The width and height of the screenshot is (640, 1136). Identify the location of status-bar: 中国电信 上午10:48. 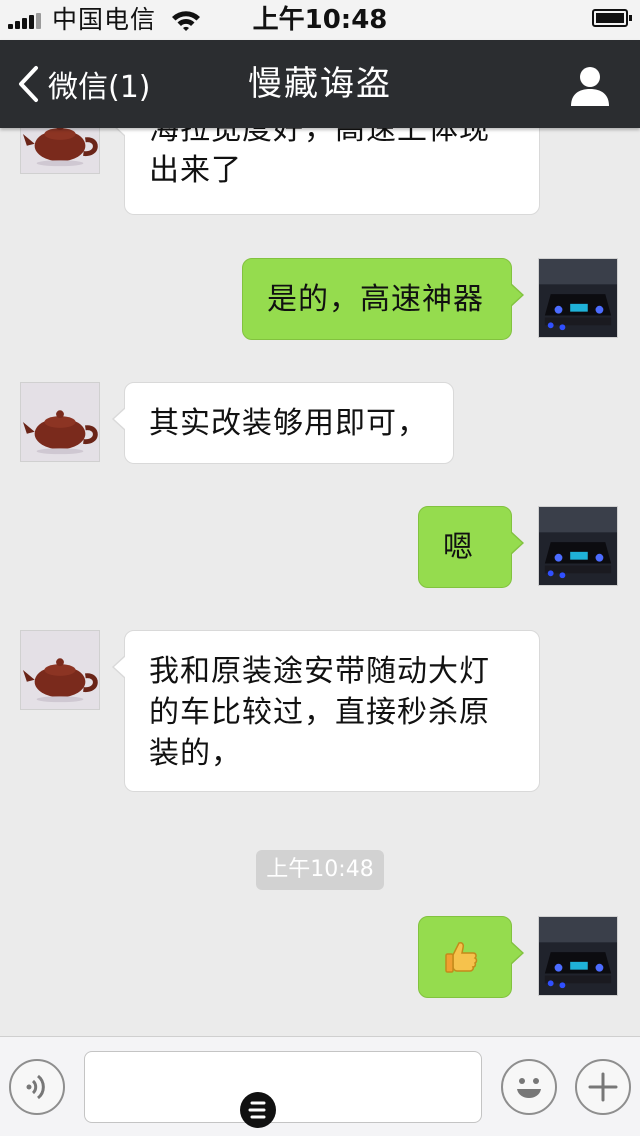
(320, 20).